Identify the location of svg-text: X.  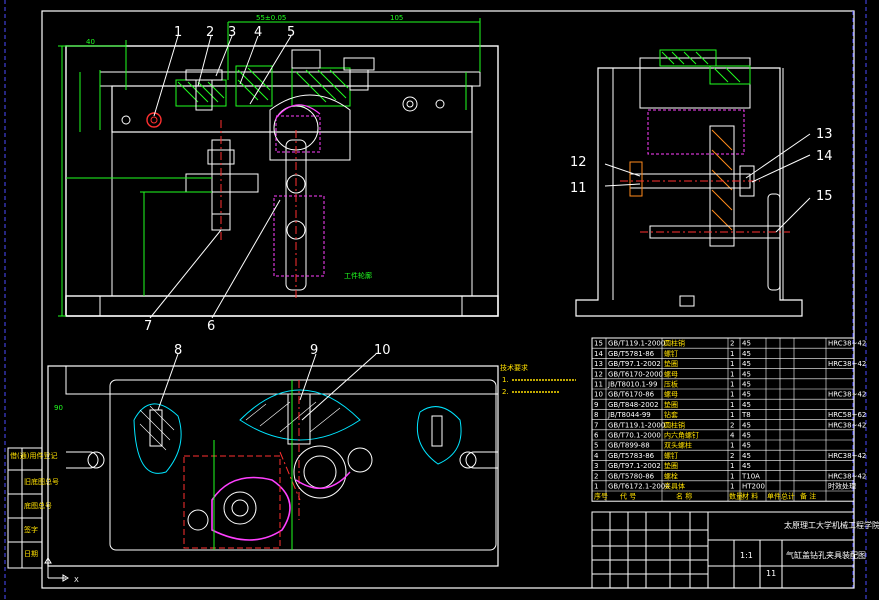
(76, 580).